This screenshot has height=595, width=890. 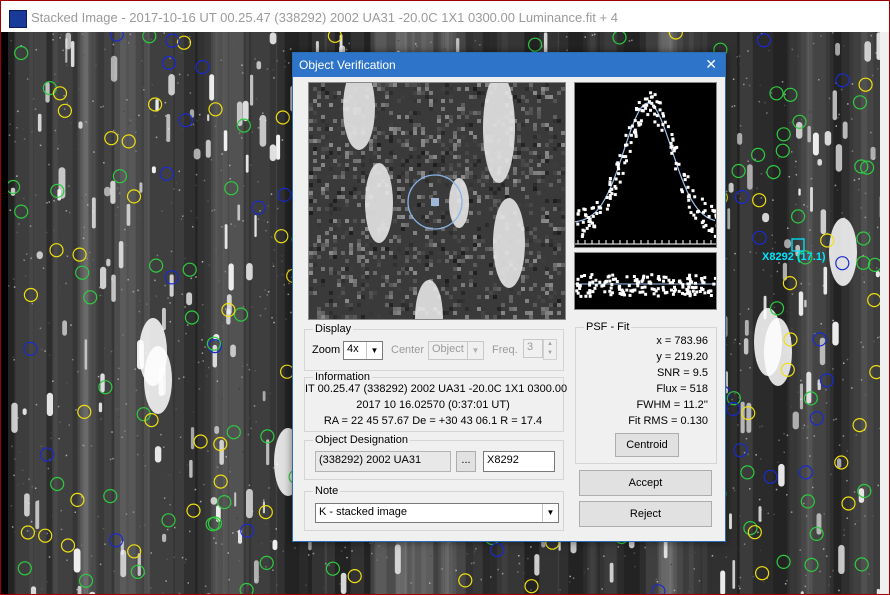 What do you see at coordinates (18, 19) in the screenshot?
I see `app-icon` at bounding box center [18, 19].